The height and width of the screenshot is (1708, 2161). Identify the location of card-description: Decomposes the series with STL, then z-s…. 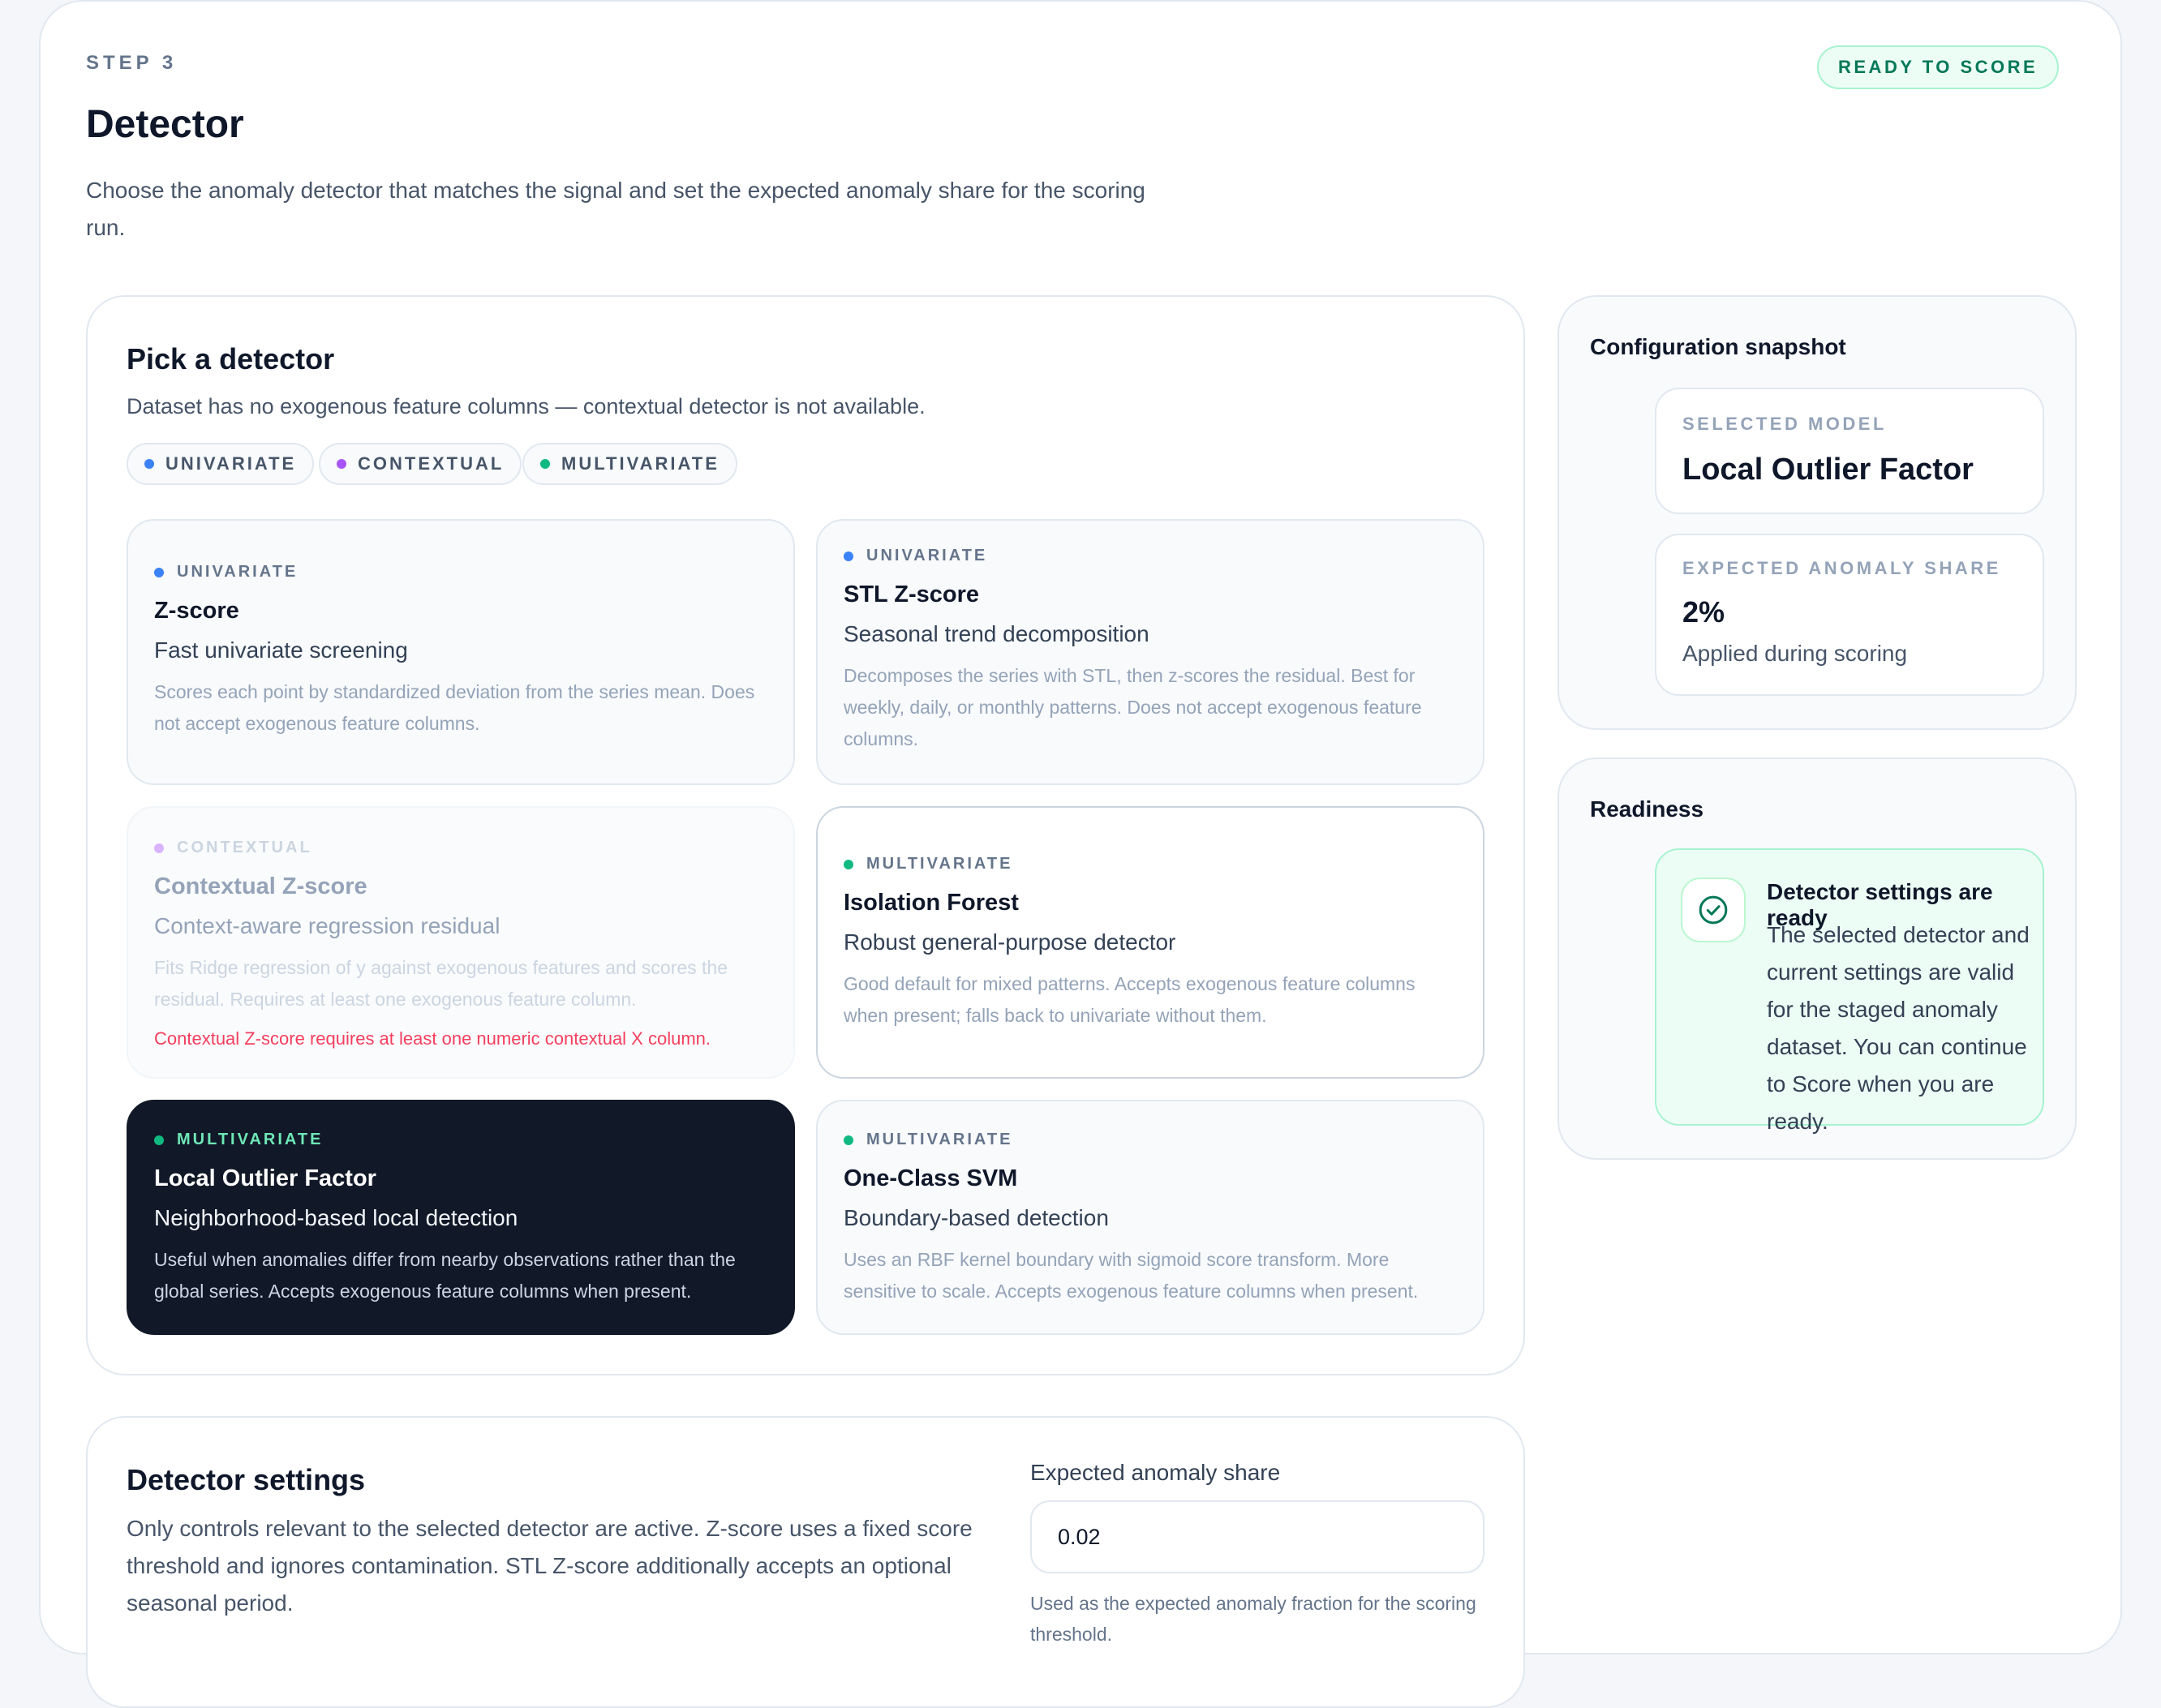
(1133, 707).